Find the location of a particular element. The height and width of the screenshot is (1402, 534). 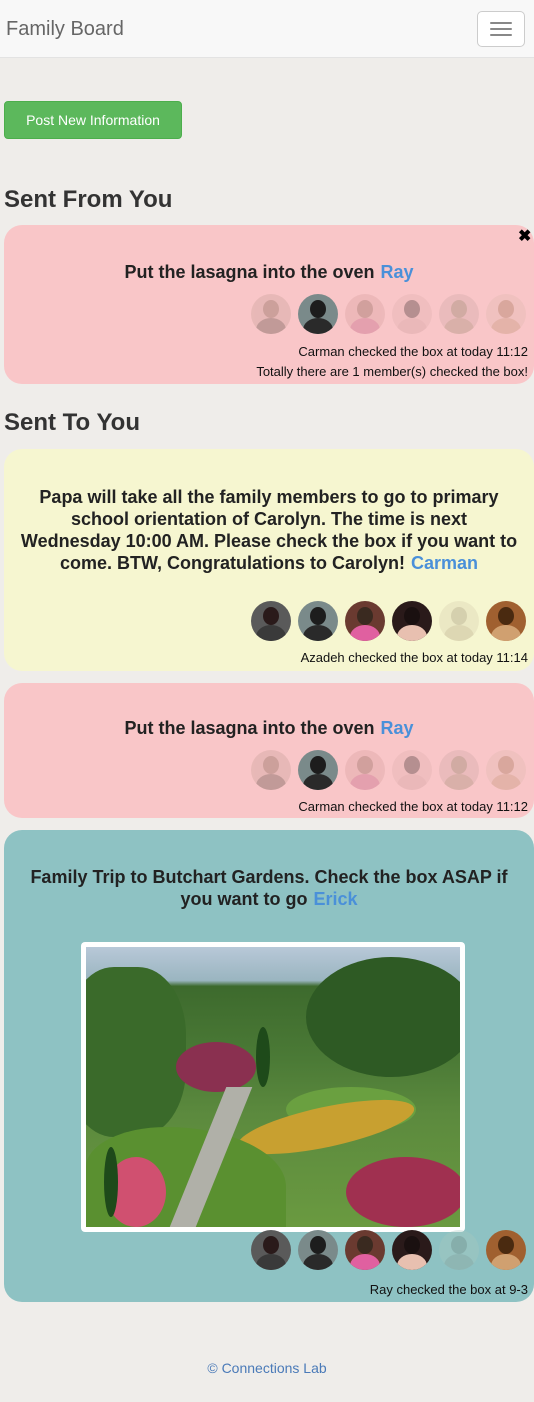

close-icon: ✖ is located at coordinates (524, 236).